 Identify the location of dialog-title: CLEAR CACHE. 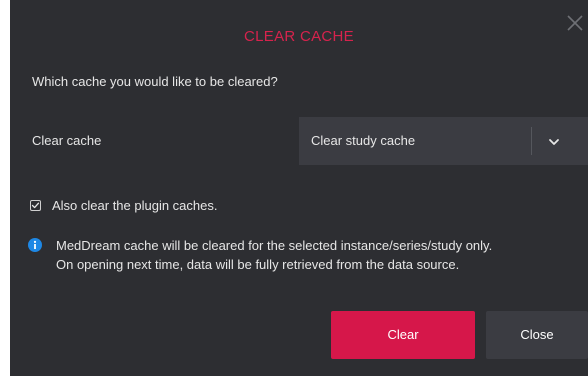
(299, 36).